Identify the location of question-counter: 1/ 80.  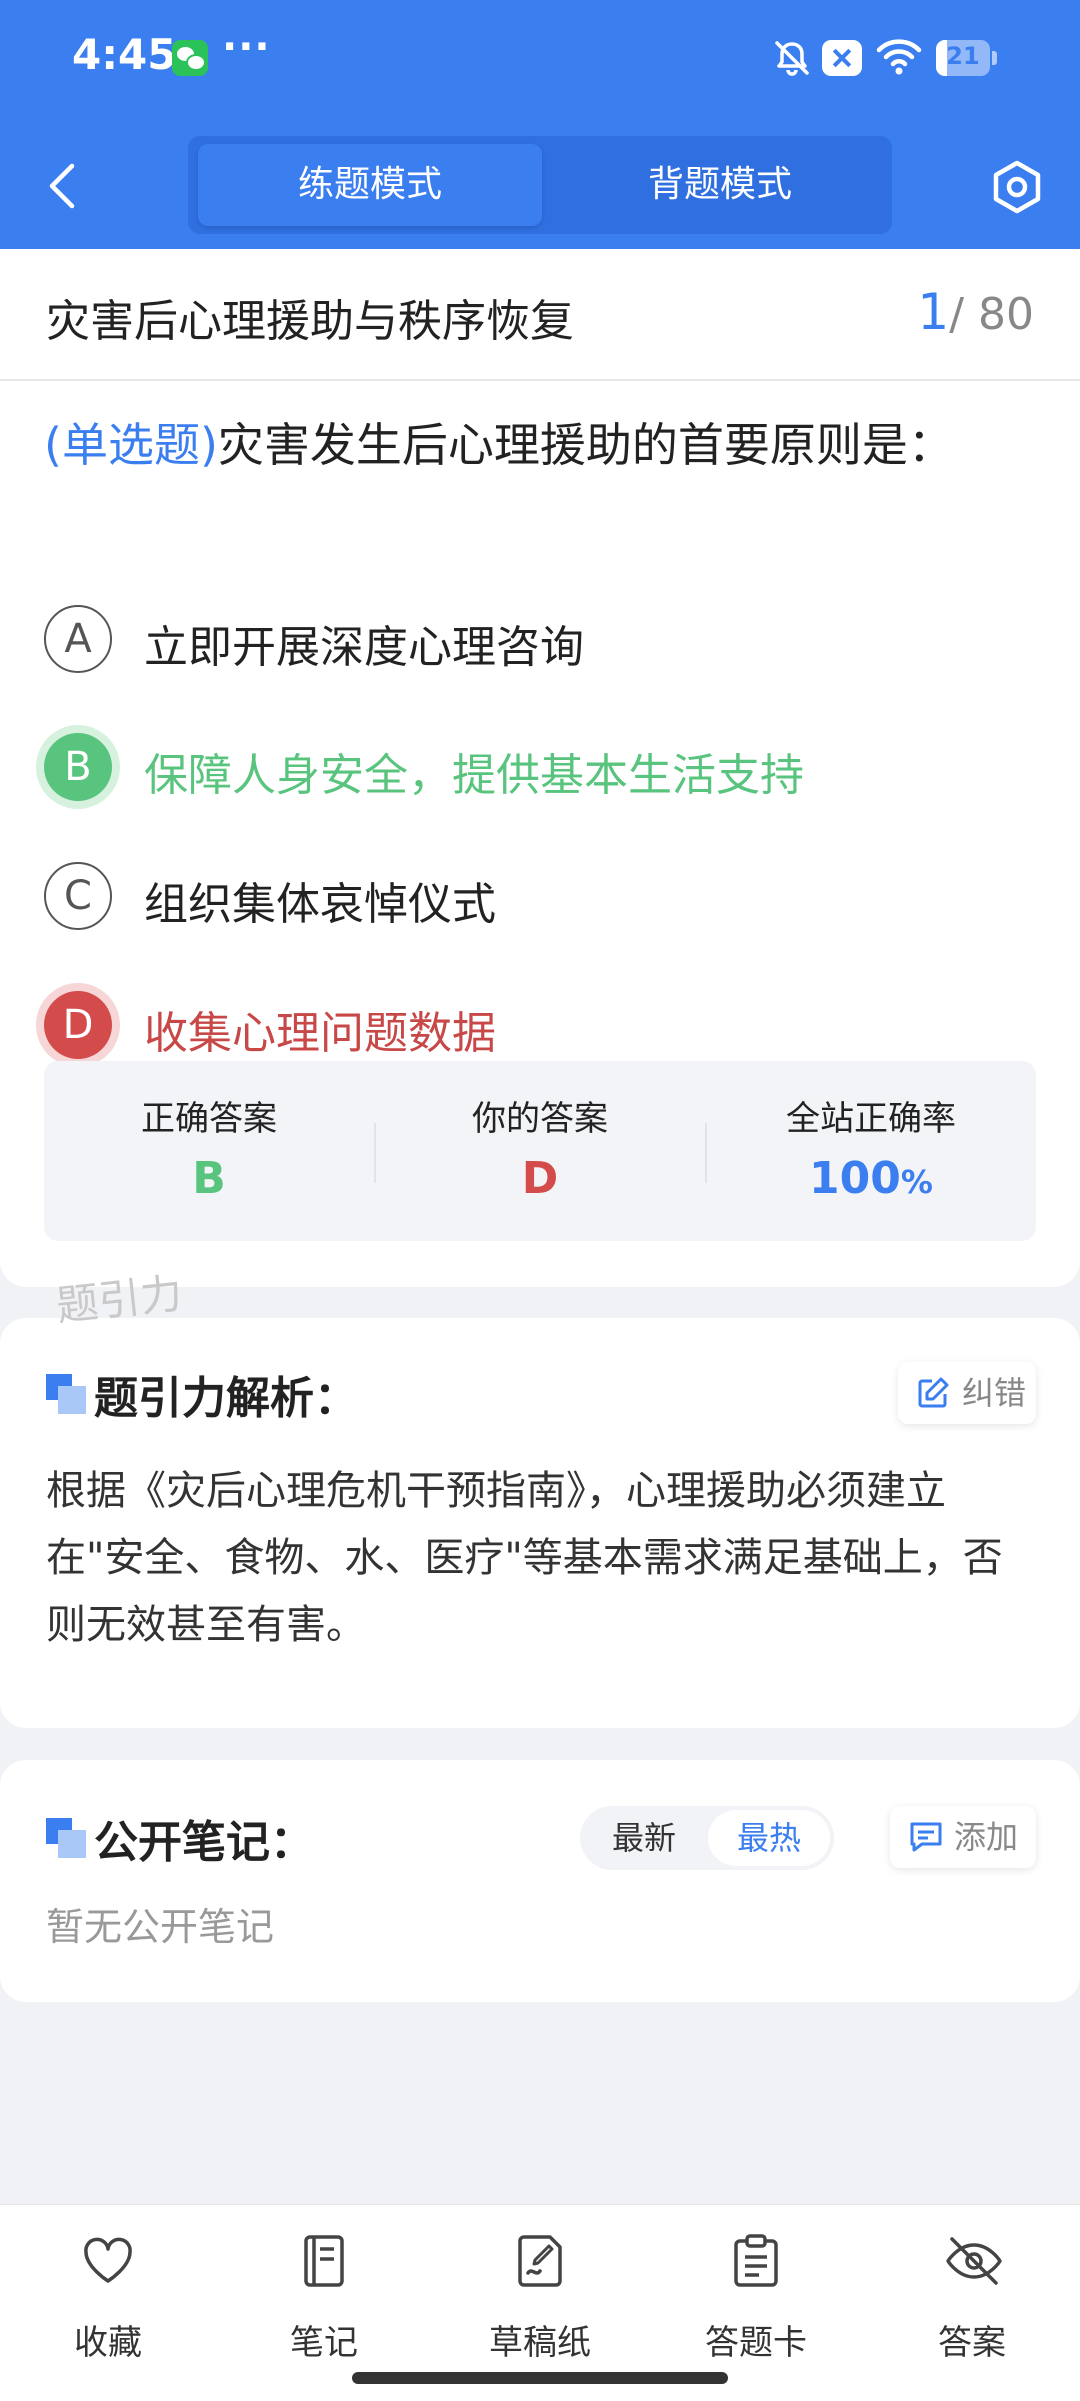
(975, 312).